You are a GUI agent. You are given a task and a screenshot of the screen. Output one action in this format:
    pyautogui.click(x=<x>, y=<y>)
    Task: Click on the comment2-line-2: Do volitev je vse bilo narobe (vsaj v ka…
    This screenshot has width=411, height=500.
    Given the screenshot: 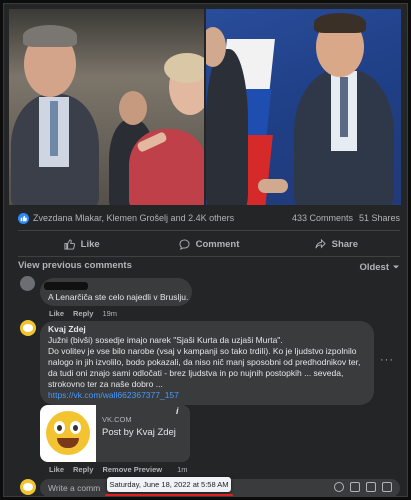 What is the action you would take?
    pyautogui.click(x=202, y=351)
    